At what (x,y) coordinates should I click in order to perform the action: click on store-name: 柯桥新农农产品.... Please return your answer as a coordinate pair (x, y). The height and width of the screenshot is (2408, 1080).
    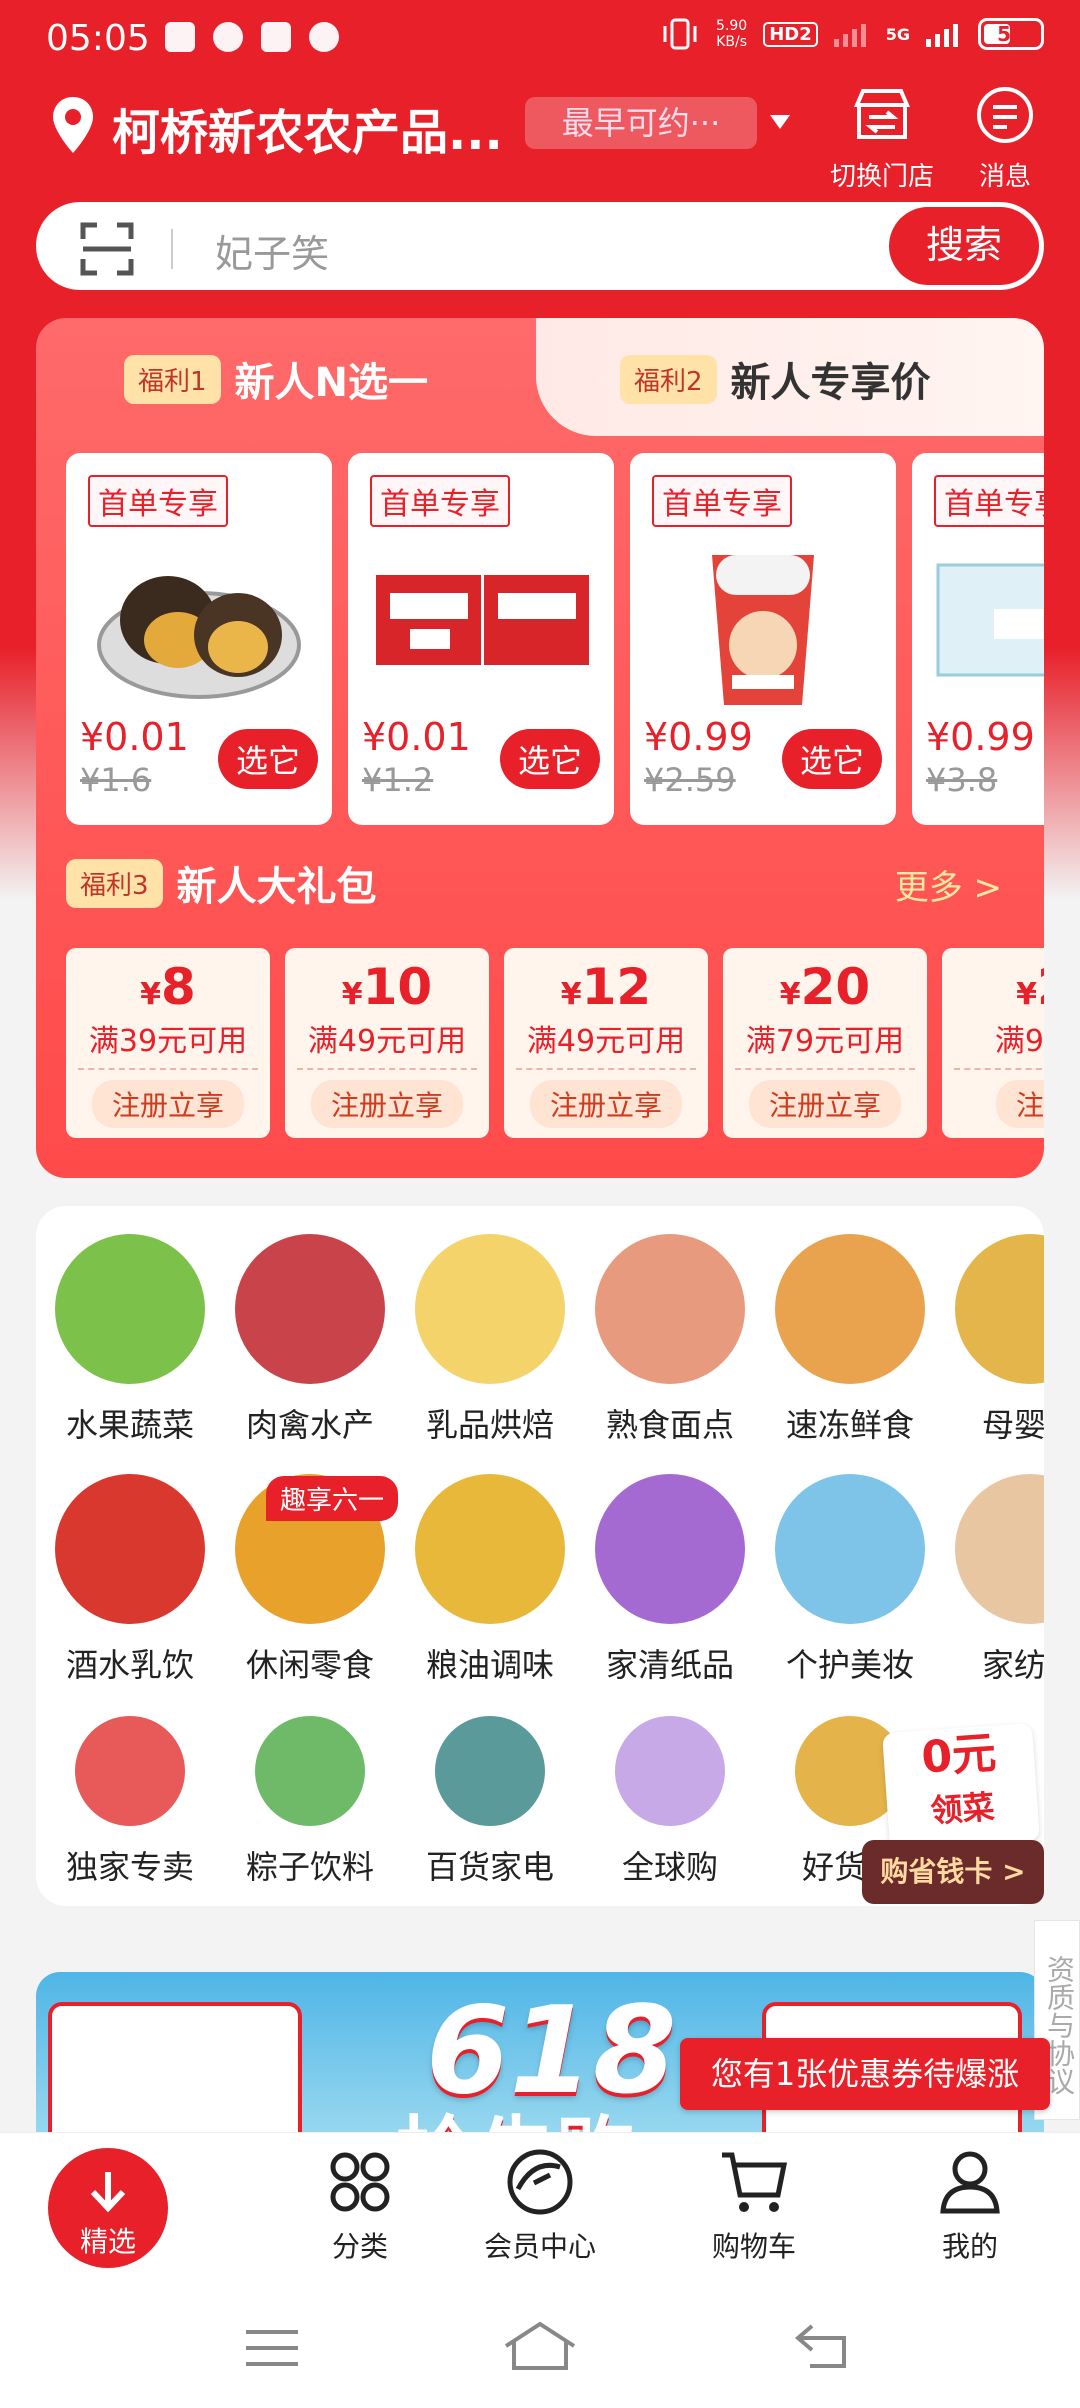
    Looking at the image, I should click on (307, 128).